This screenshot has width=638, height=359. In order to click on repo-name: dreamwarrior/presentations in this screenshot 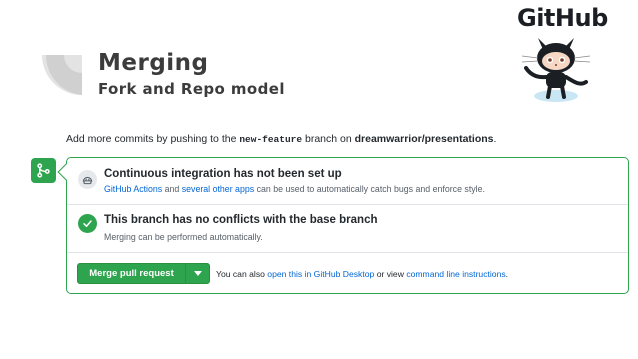, I will do `click(424, 139)`.